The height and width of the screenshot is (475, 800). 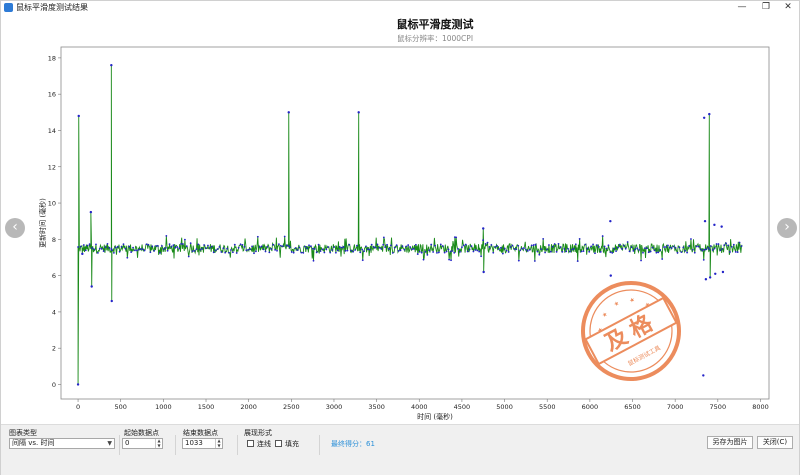 I want to click on group-divider, so click(x=319, y=445).